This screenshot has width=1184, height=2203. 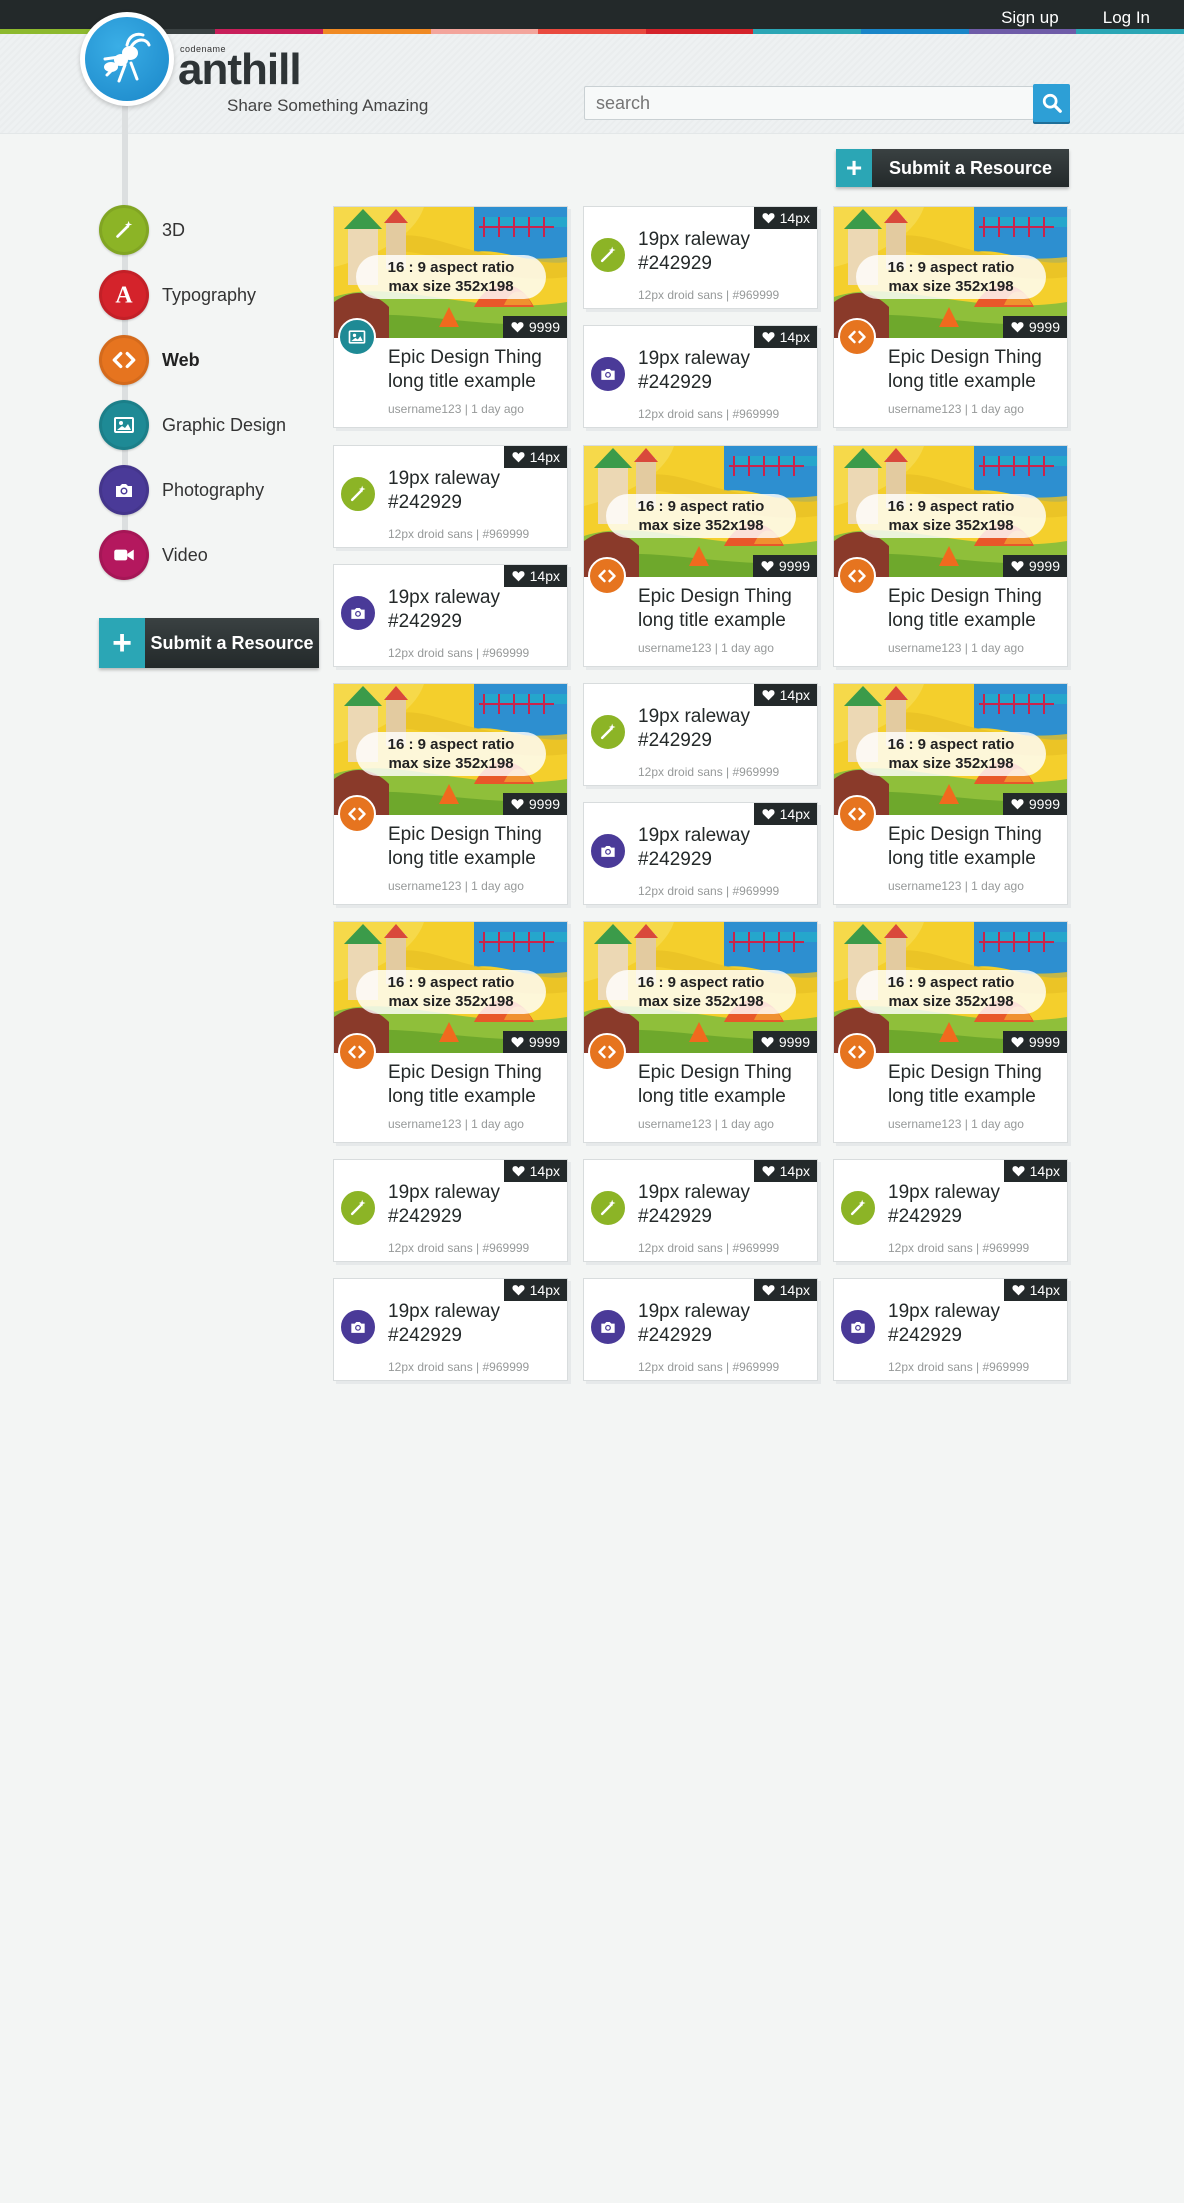 What do you see at coordinates (1051, 103) in the screenshot?
I see `search-button` at bounding box center [1051, 103].